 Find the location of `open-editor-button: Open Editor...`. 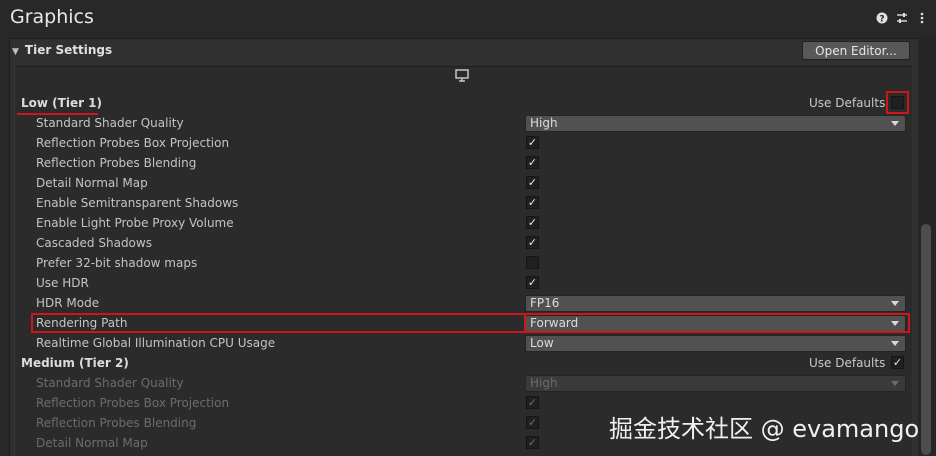

open-editor-button: Open Editor... is located at coordinates (856, 50).